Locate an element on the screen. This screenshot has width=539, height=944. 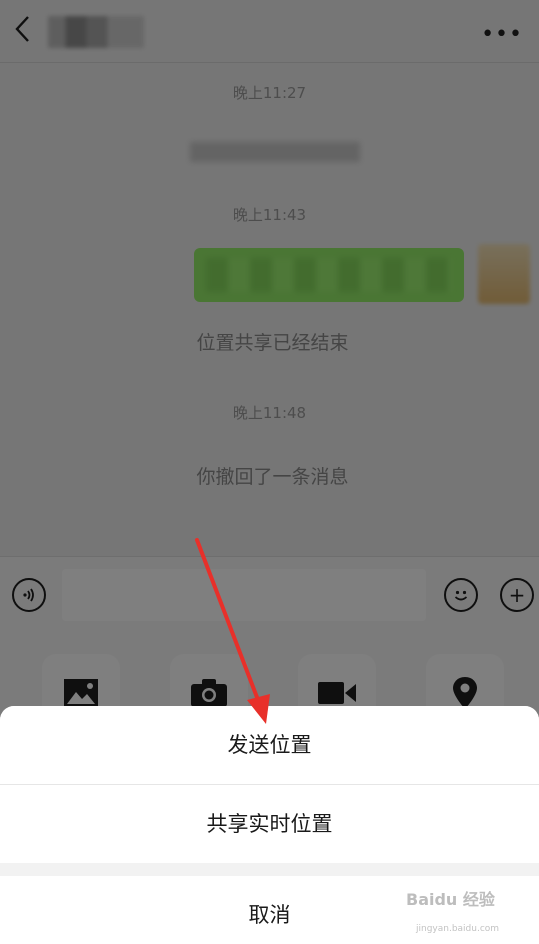
baidu-watermark: Baidu 经验 is located at coordinates (450, 899).